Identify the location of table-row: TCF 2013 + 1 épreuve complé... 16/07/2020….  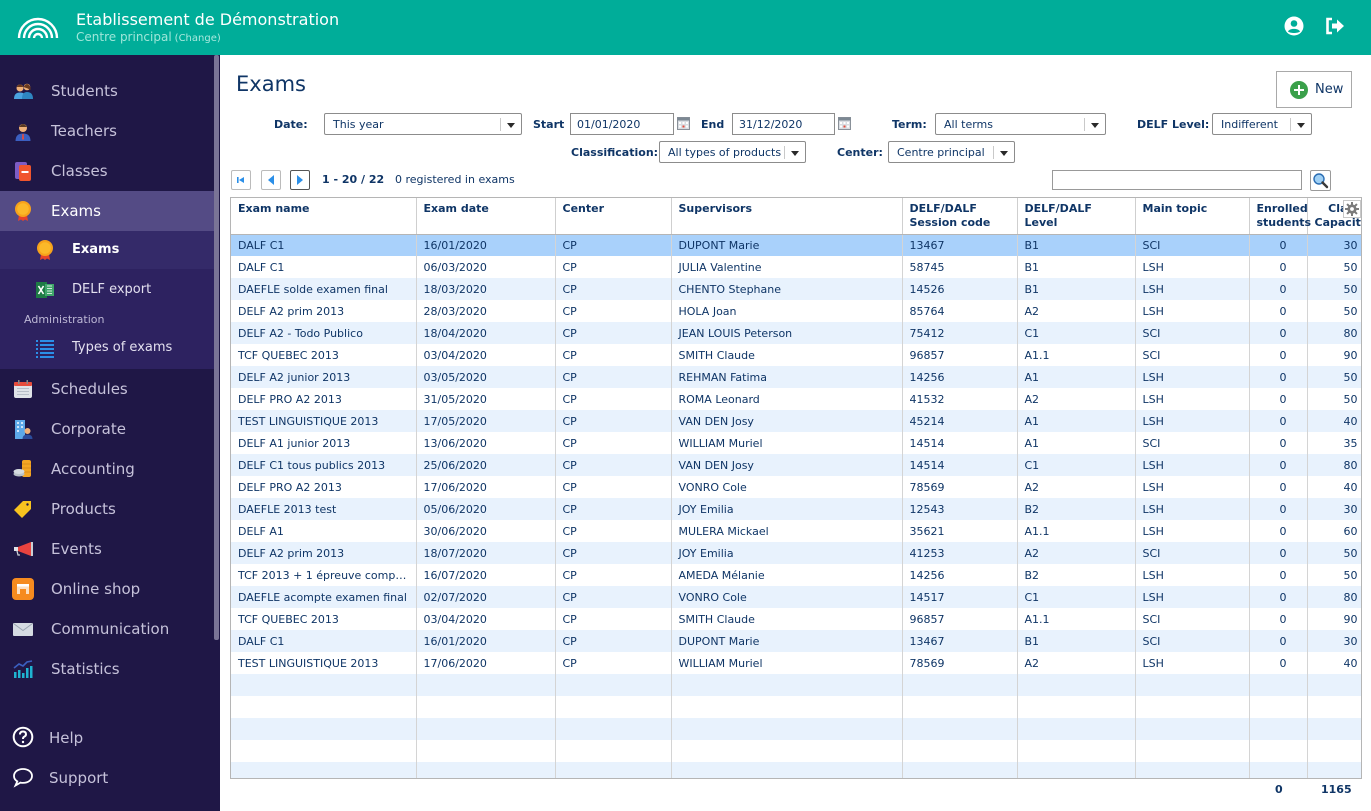
(796, 575).